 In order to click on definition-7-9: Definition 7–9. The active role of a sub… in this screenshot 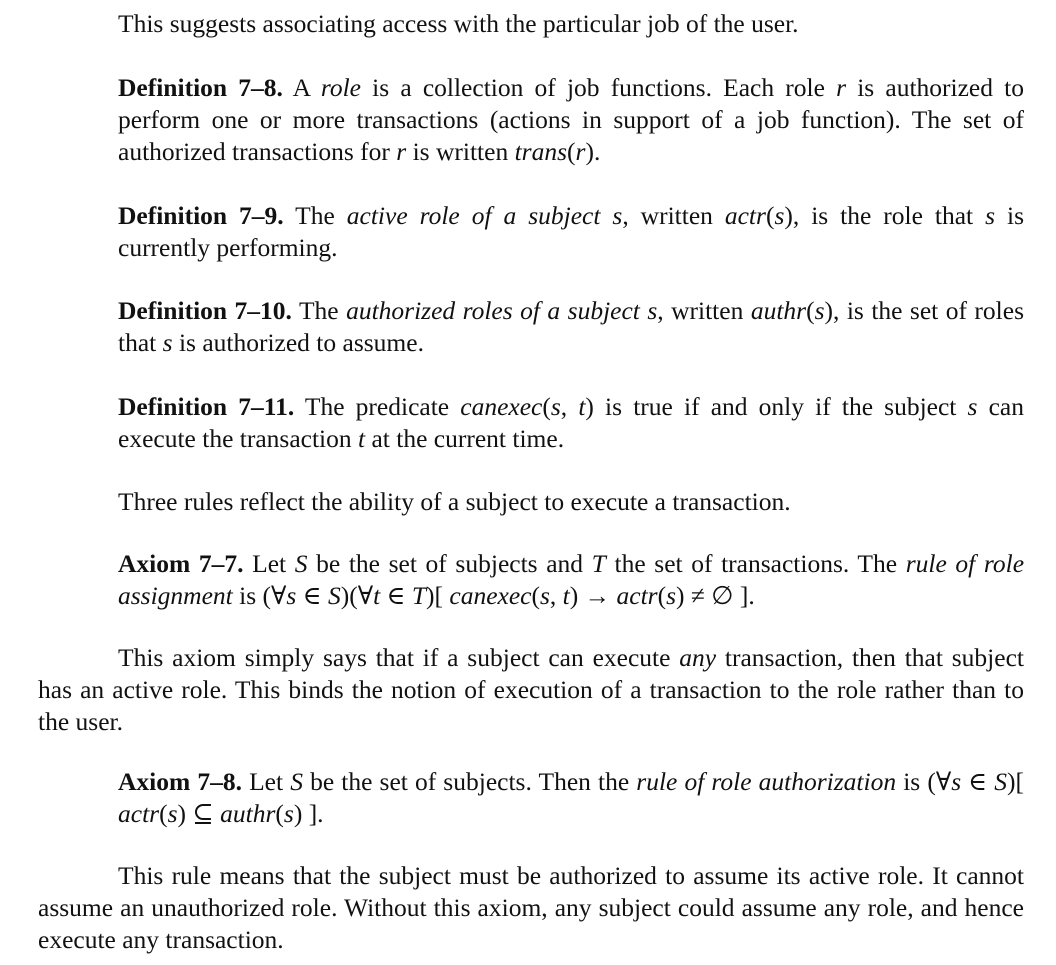, I will do `click(571, 232)`.